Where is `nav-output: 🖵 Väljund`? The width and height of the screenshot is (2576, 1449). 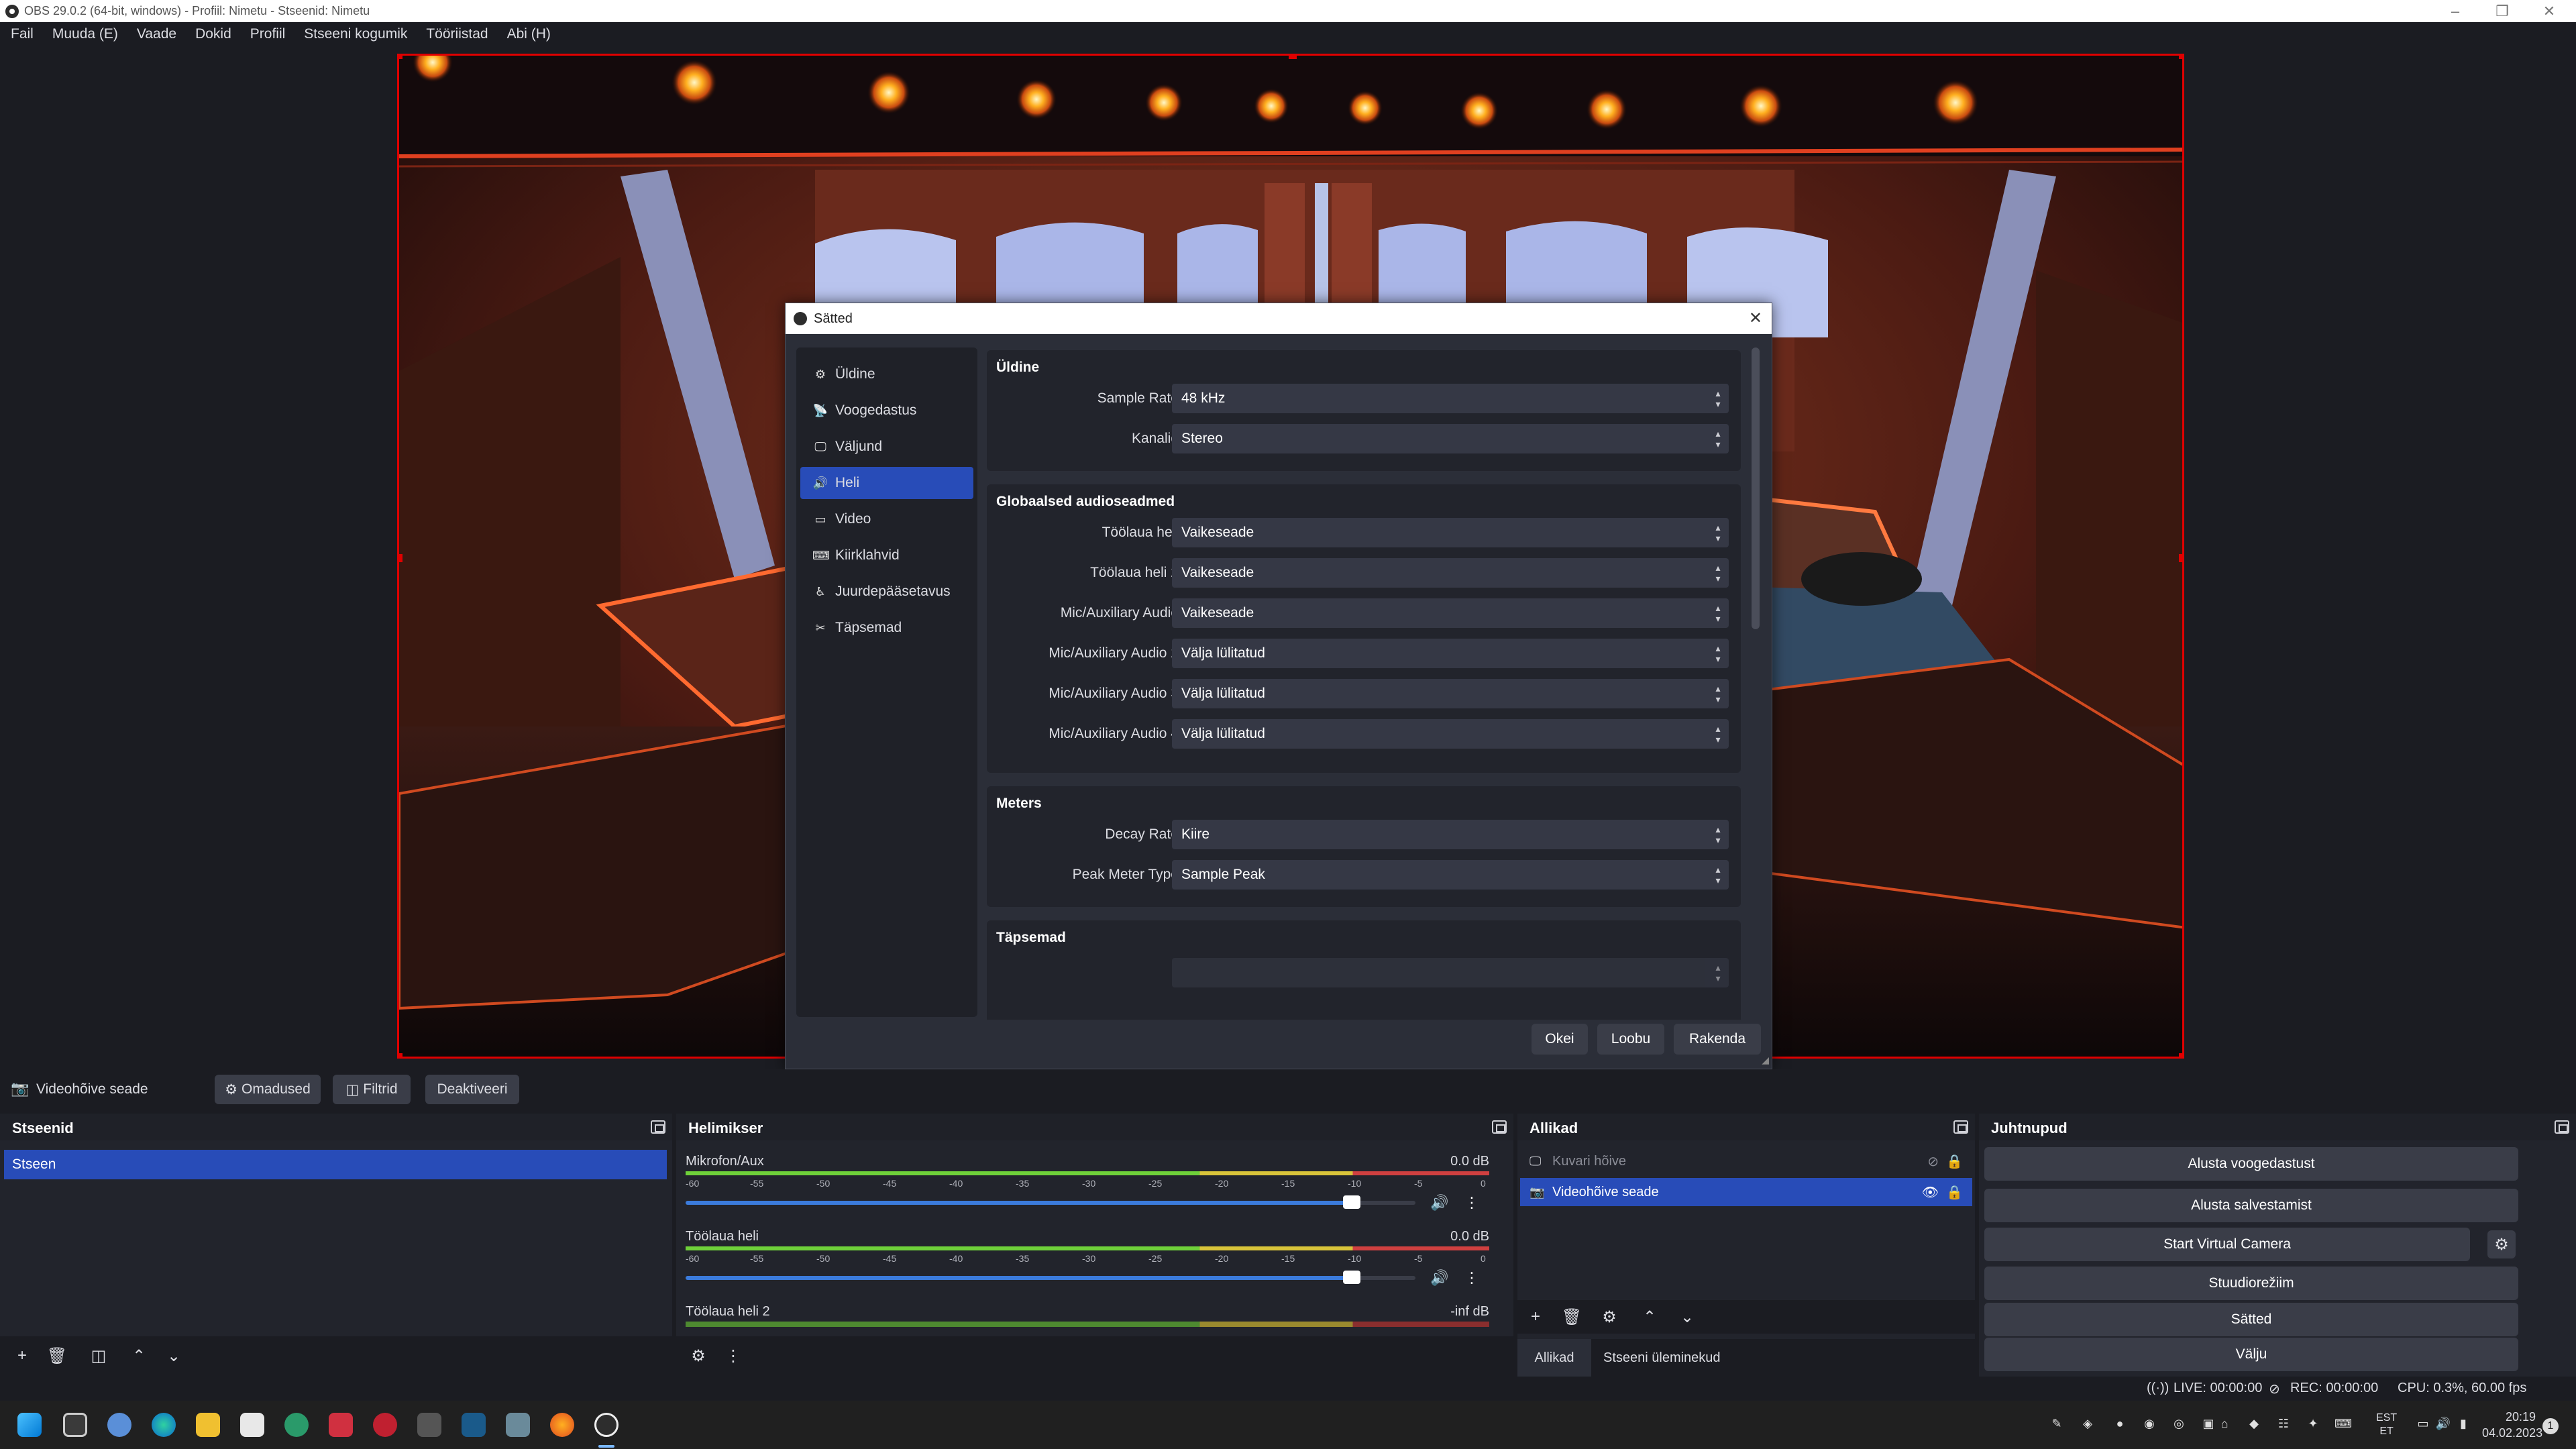
nav-output: 🖵 Väljund is located at coordinates (886, 447).